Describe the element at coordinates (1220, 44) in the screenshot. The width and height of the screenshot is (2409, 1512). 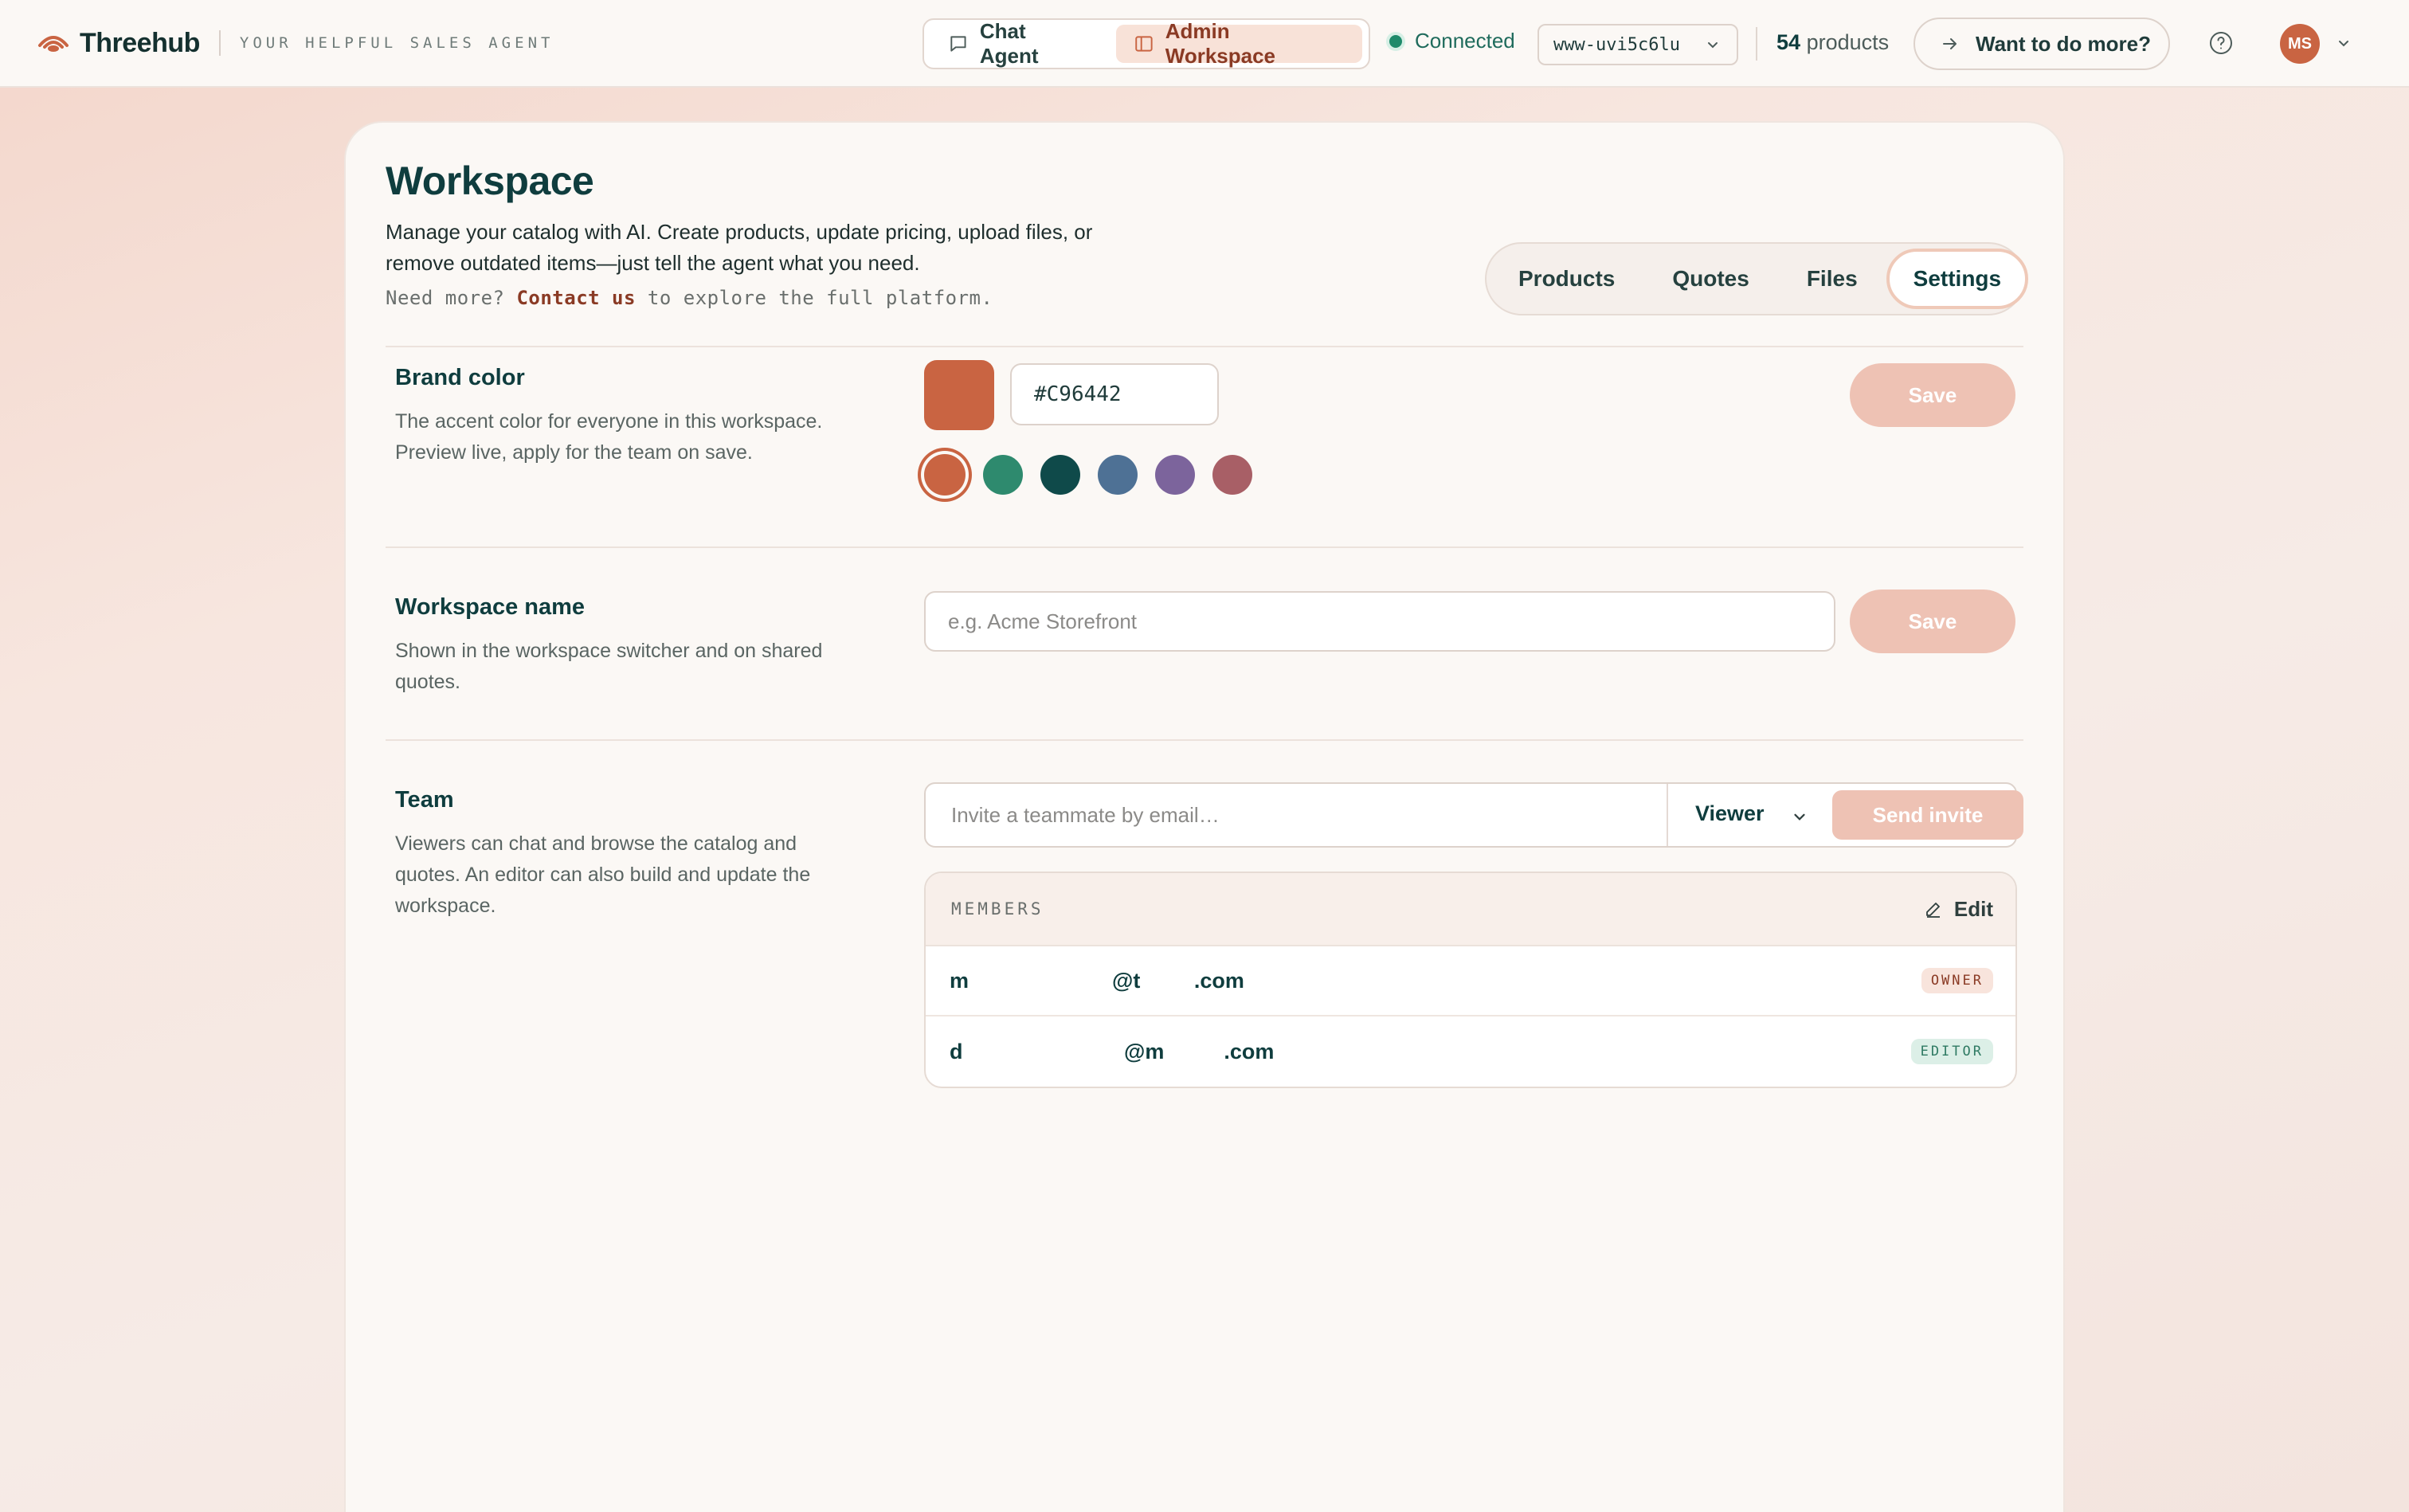
I see `admin-workspace-label: Admin Workspace` at that location.